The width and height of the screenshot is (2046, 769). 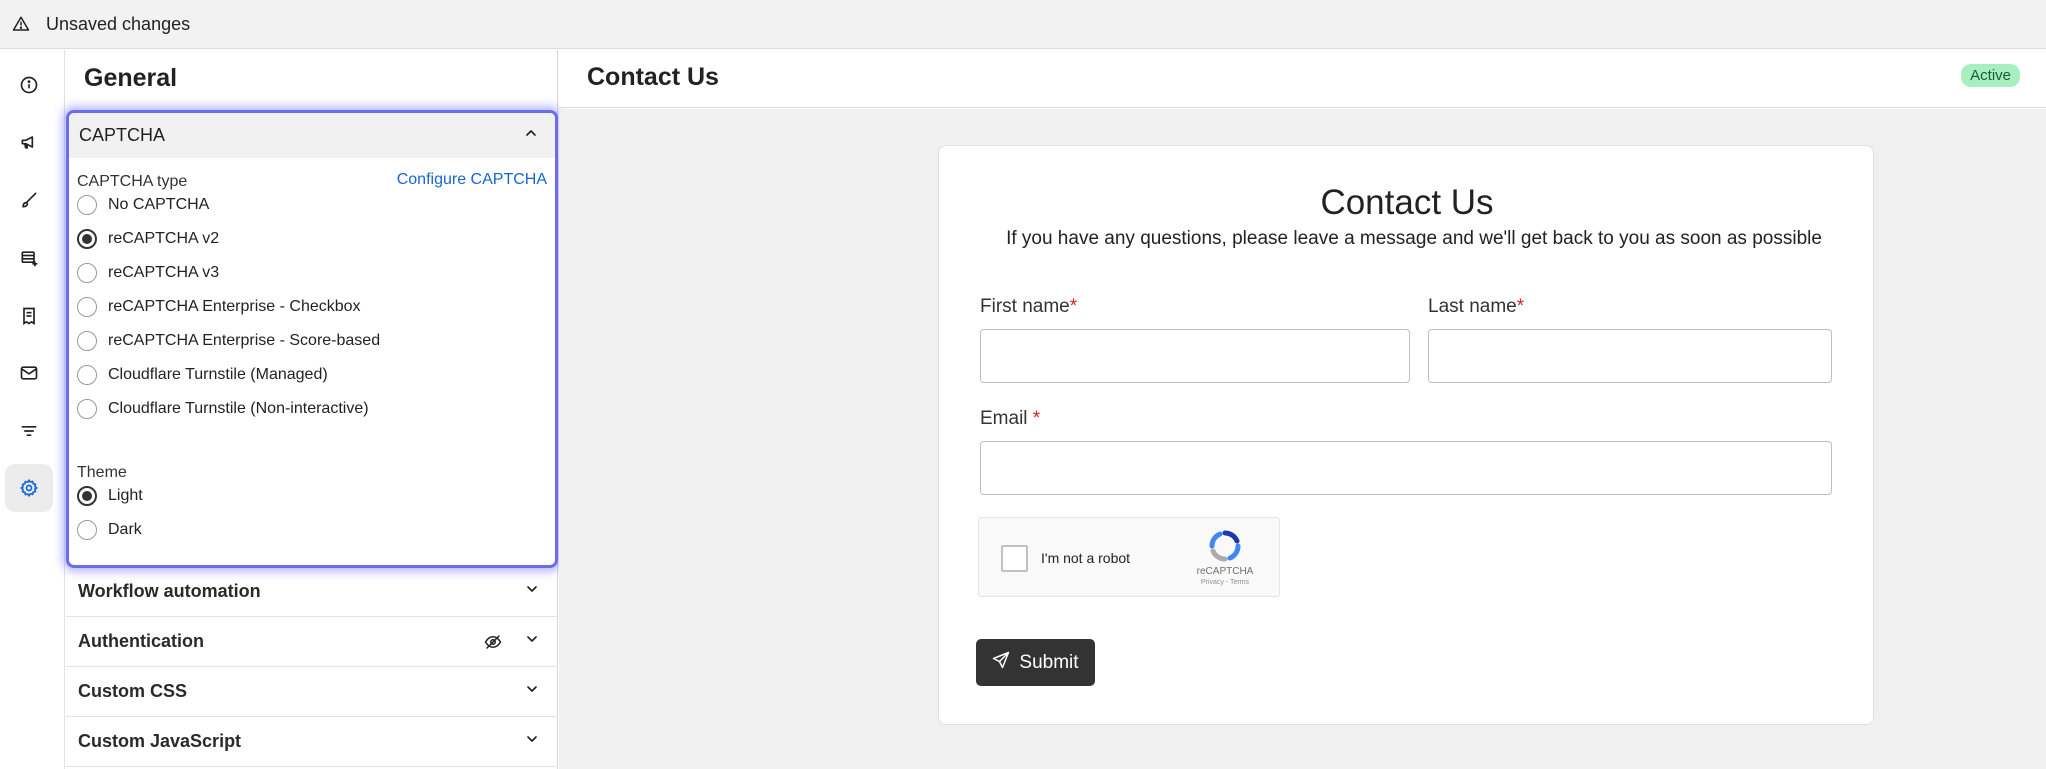 I want to click on send-icon, so click(x=1005, y=663).